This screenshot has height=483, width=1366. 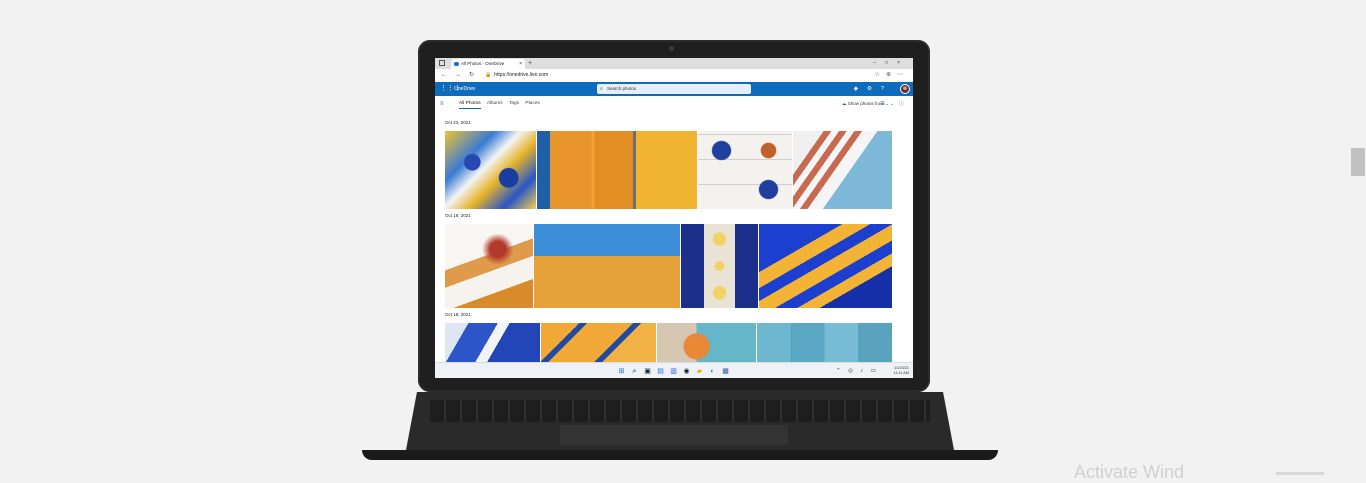 What do you see at coordinates (1358, 162) in the screenshot?
I see `page-scrollbar-thumb` at bounding box center [1358, 162].